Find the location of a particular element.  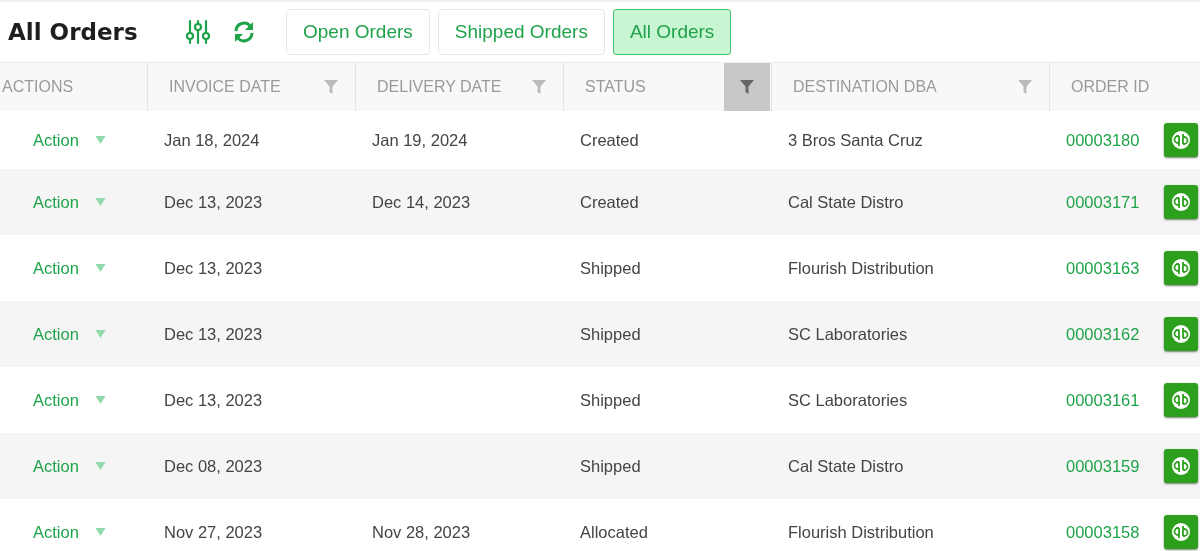

column-label: INVOICE DATE is located at coordinates (225, 87).